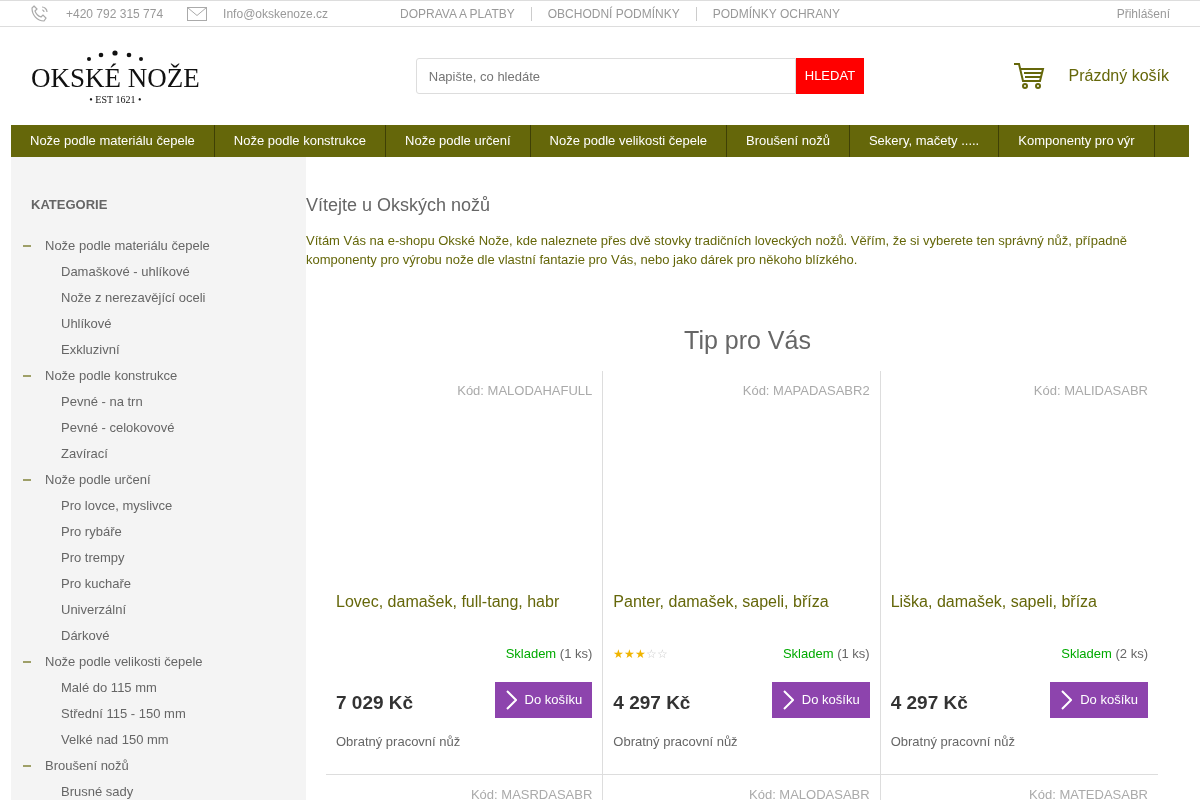 This screenshot has width=1200, height=800. What do you see at coordinates (531, 792) in the screenshot?
I see `product-code: Kód: MASRDASABR` at bounding box center [531, 792].